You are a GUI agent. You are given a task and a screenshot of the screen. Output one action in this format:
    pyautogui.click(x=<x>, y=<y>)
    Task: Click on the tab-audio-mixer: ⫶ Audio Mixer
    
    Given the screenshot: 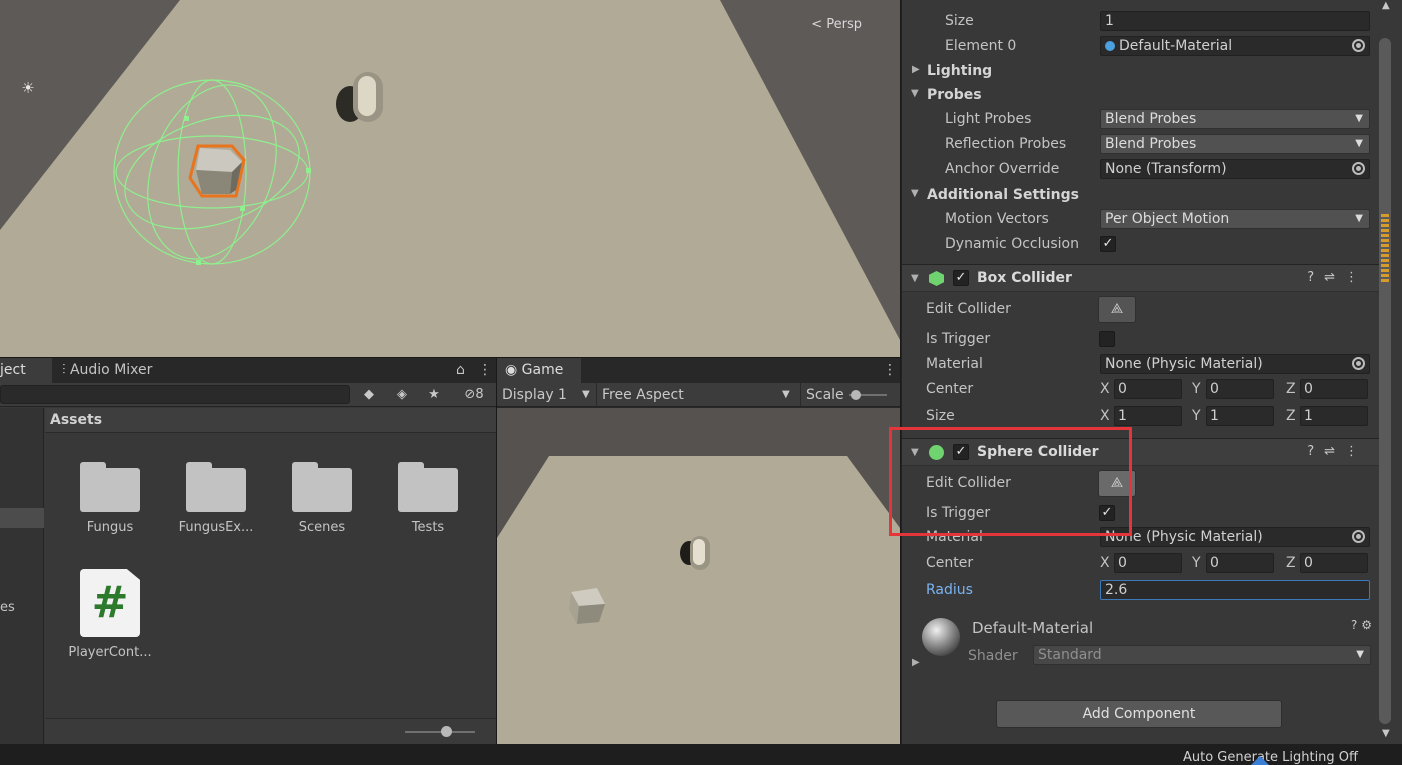 What is the action you would take?
    pyautogui.click(x=107, y=370)
    